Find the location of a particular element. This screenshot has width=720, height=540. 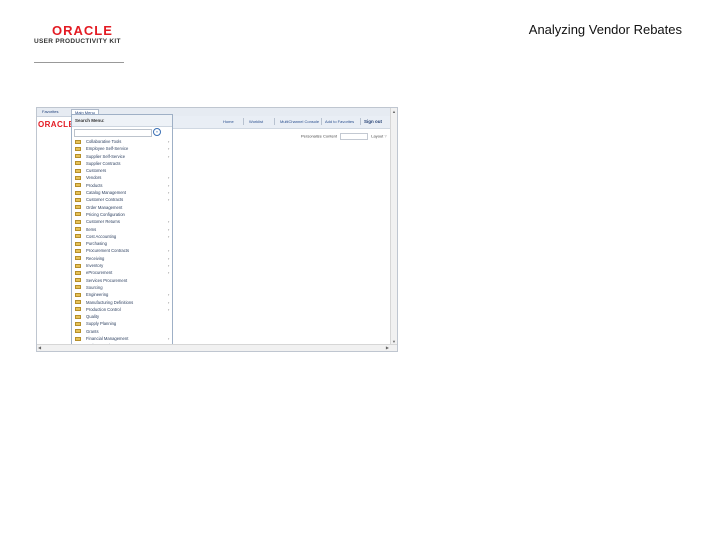

oracle-upk-logo: ORACLE USER PRODUCTIVITY KIT is located at coordinates (79, 43).